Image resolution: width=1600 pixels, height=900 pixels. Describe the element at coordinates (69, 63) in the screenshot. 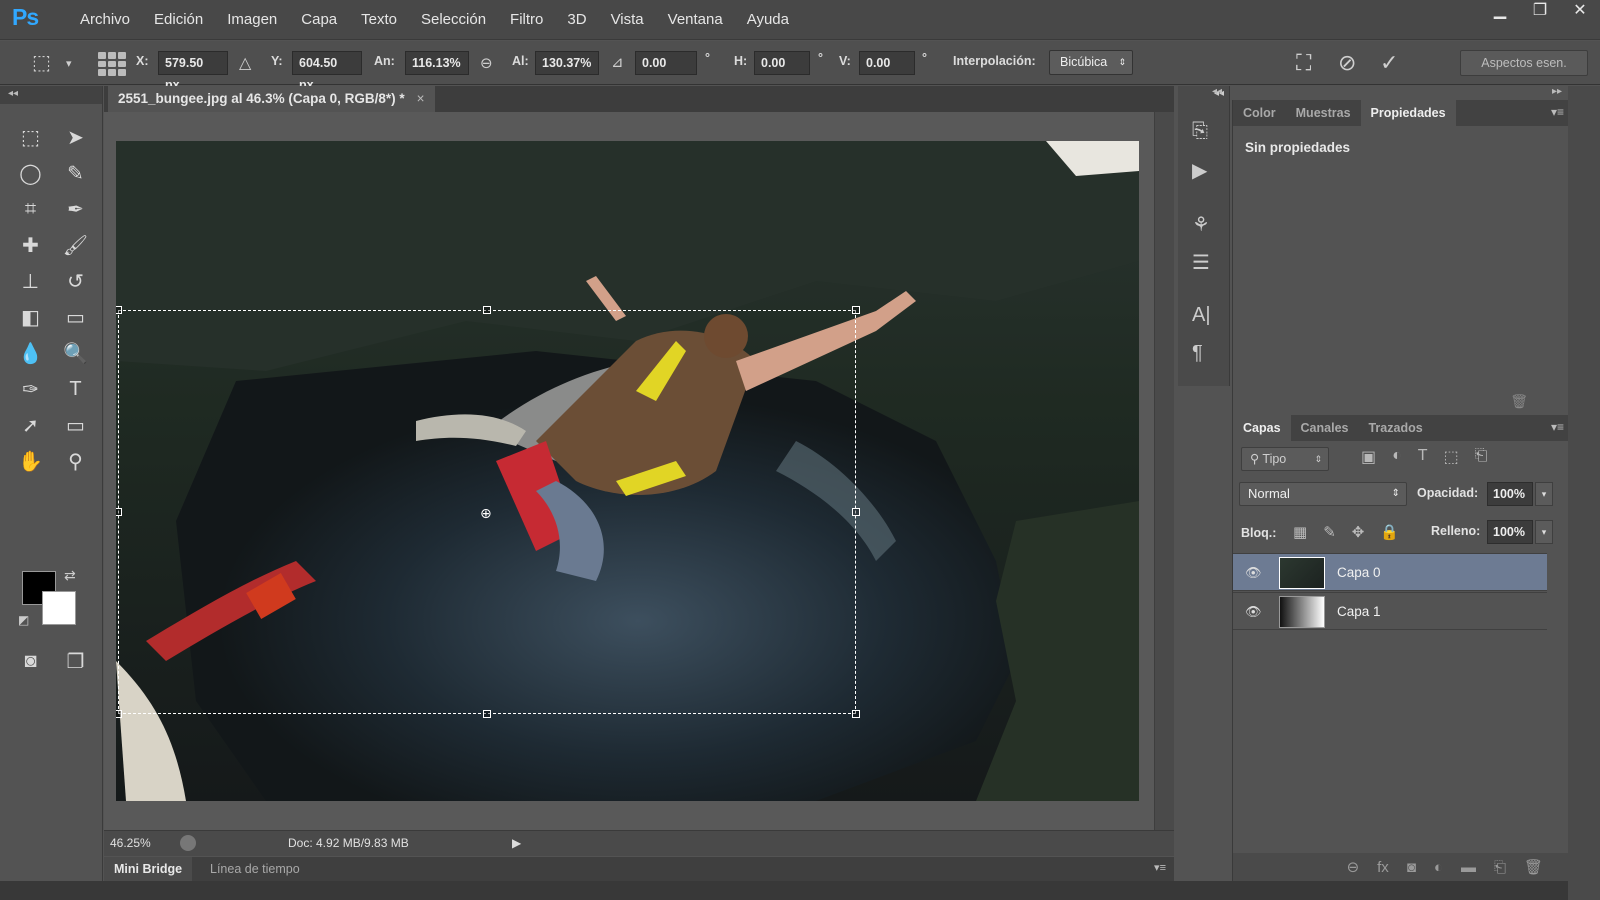

I see `chevron-down-icon: ▾` at that location.